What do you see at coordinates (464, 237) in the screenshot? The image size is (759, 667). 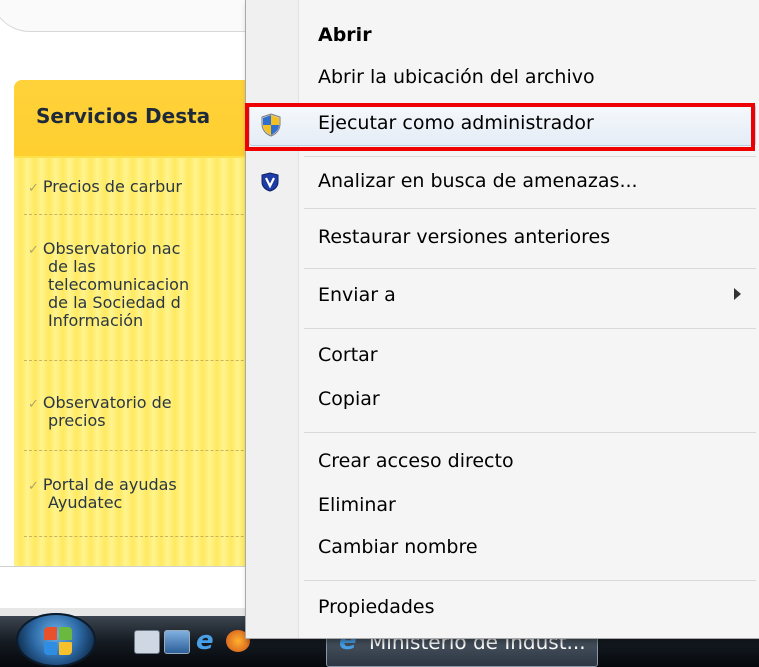 I see `menu-item-restore-previous-versions: Restaurar versiones anteriores` at bounding box center [464, 237].